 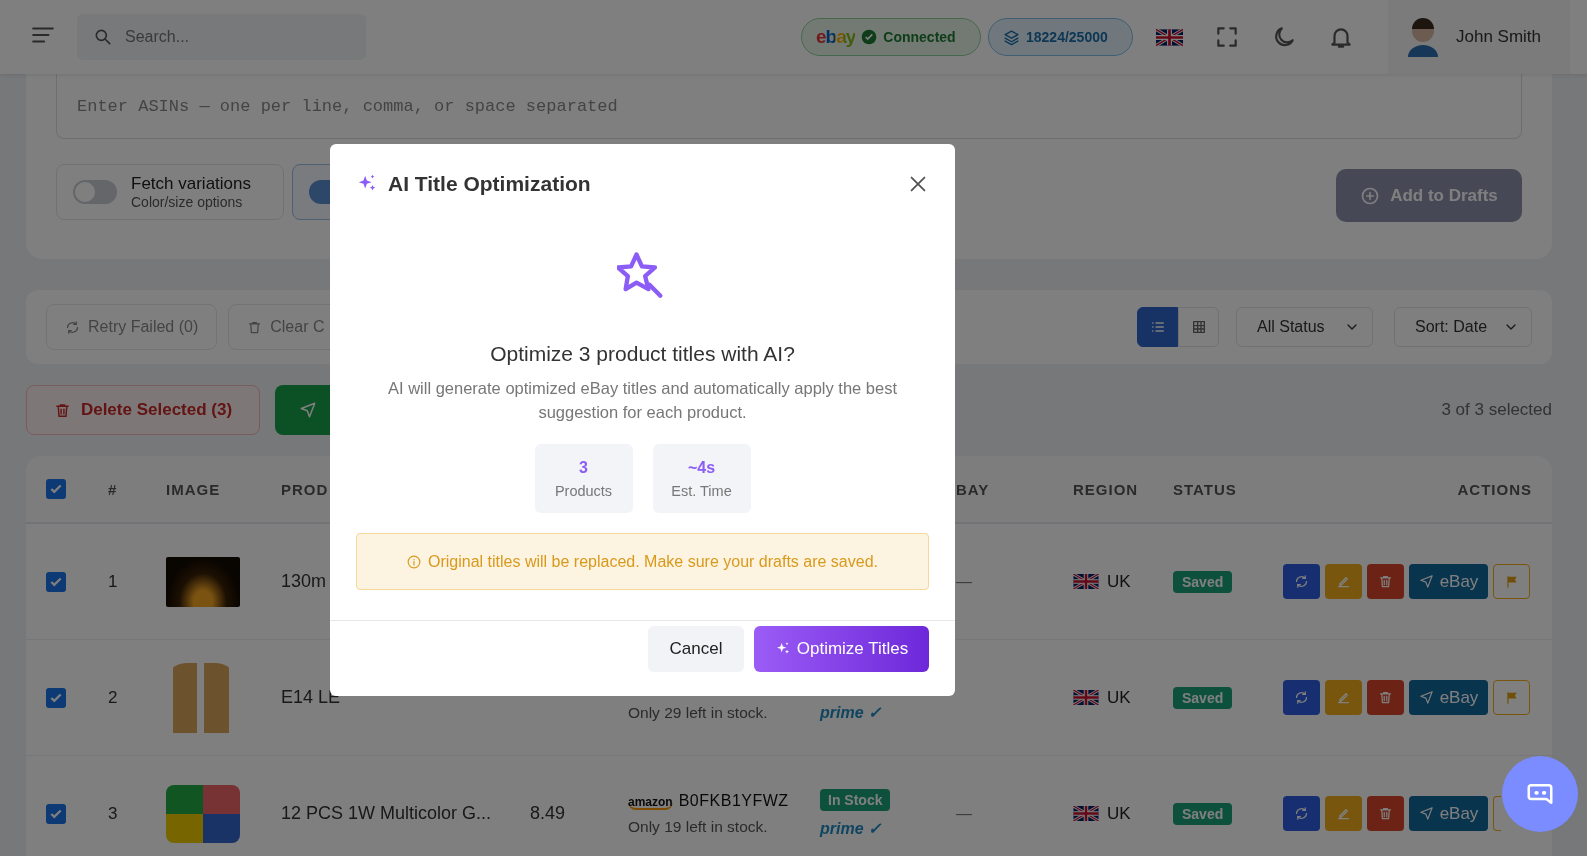 What do you see at coordinates (869, 37) in the screenshot?
I see `check-circle-icon` at bounding box center [869, 37].